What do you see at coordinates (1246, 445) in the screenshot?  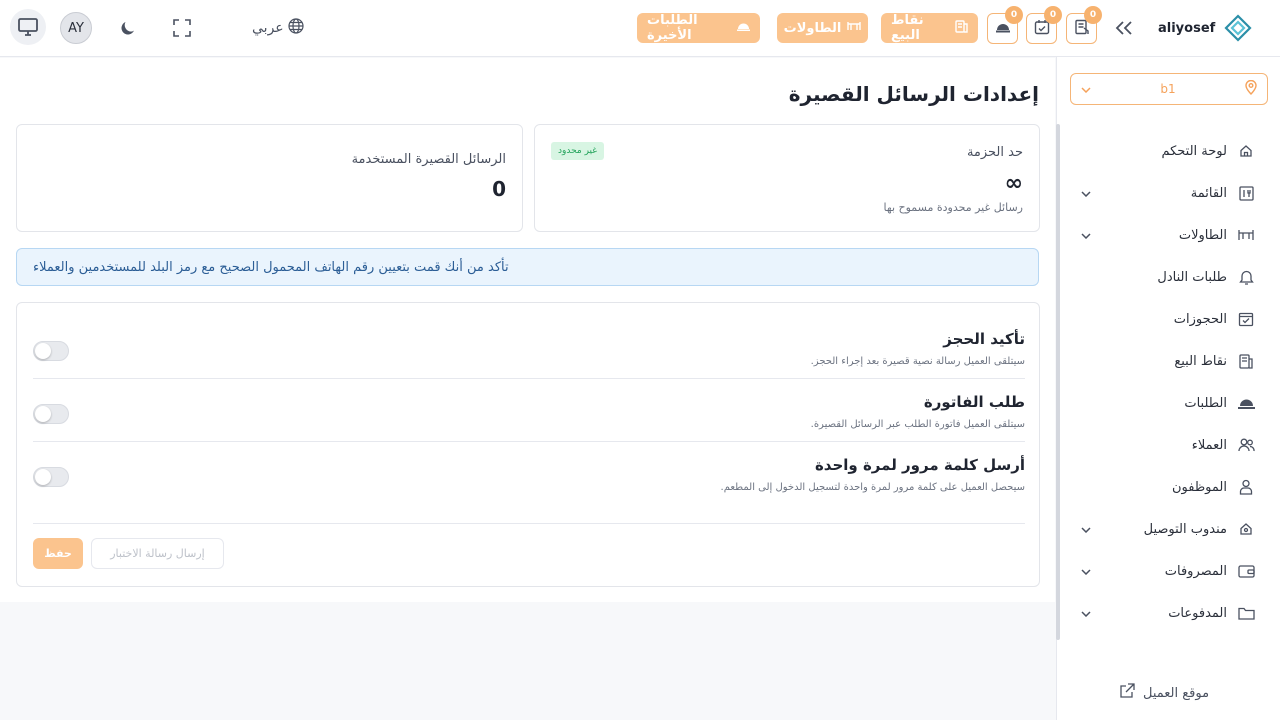 I see `users-icon` at bounding box center [1246, 445].